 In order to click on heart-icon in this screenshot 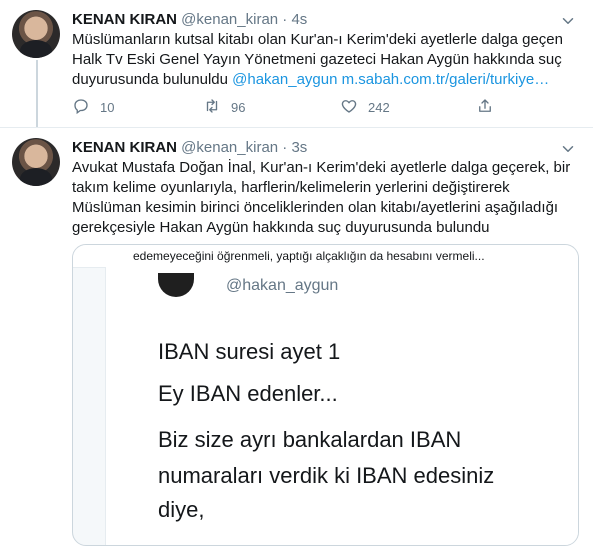, I will do `click(354, 107)`.